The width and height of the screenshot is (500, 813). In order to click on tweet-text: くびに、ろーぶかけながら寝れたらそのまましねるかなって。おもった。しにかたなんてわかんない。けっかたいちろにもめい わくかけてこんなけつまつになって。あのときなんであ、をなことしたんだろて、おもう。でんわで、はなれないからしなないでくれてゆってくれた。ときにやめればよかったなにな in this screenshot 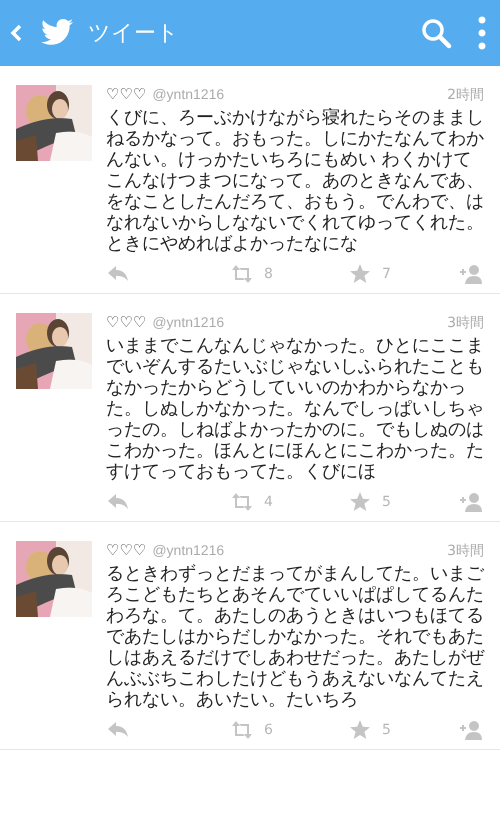, I will do `click(295, 180)`.